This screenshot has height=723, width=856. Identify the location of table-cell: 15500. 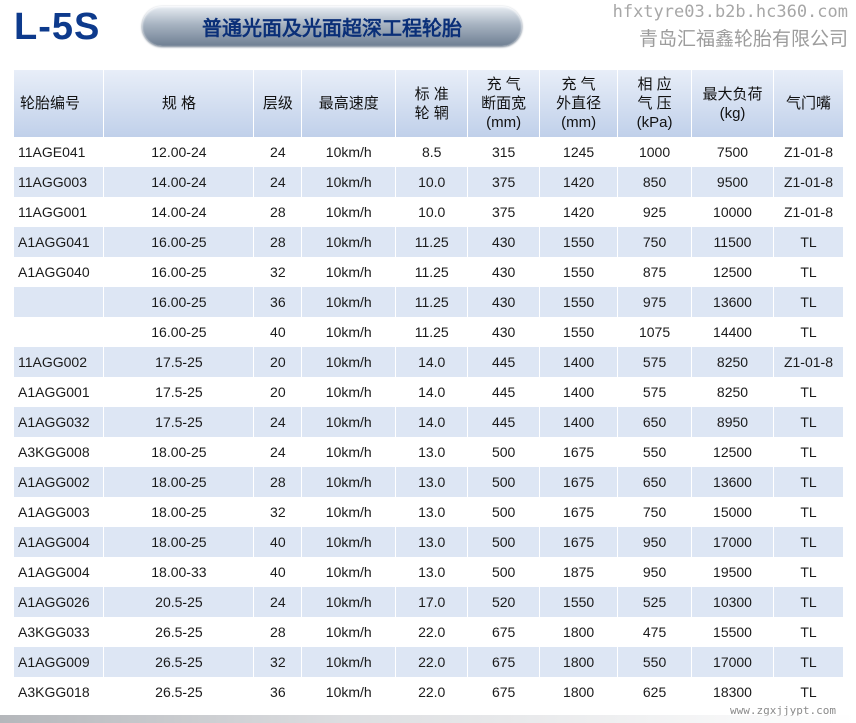
(732, 632).